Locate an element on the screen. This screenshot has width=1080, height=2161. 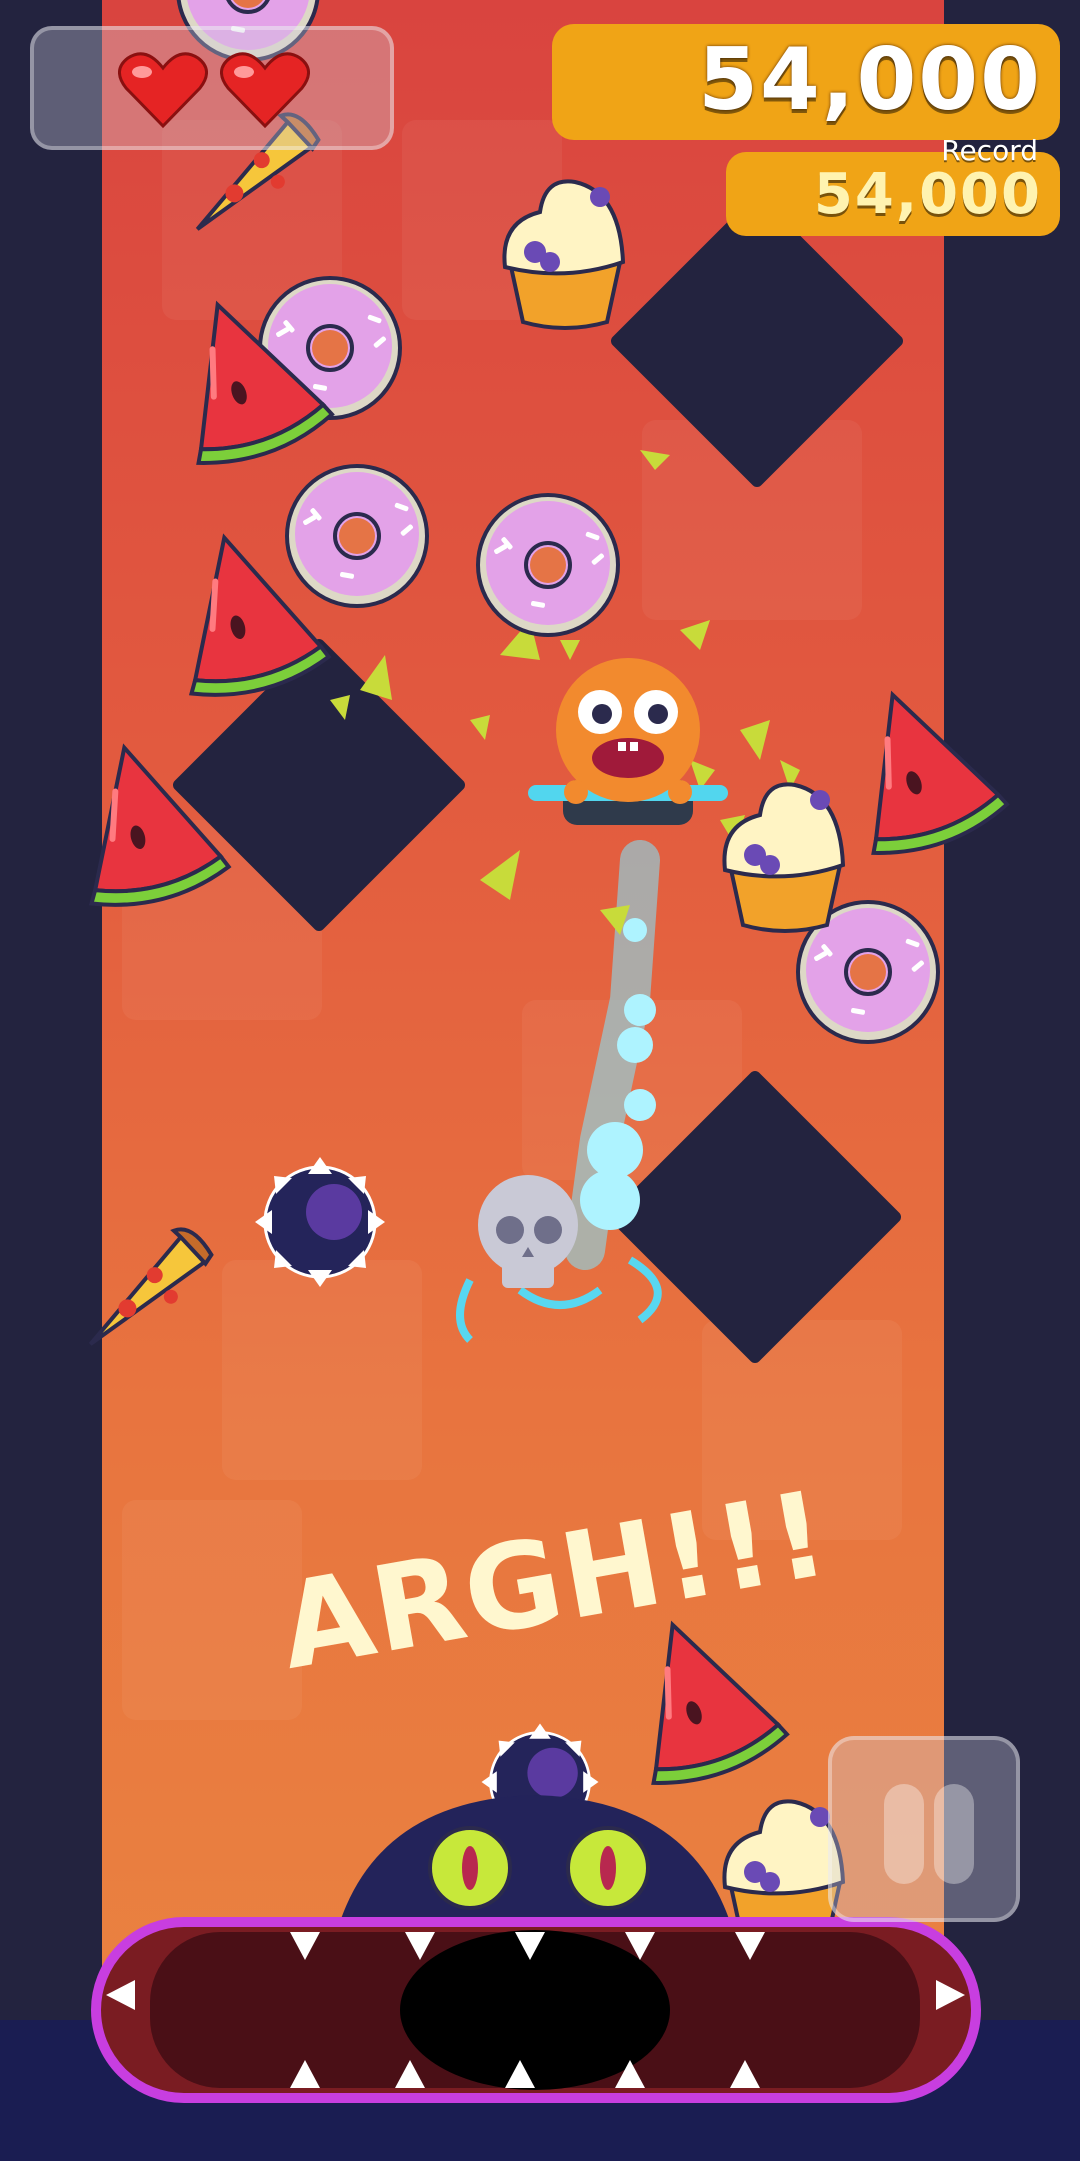
lives-panel is located at coordinates (212, 88).